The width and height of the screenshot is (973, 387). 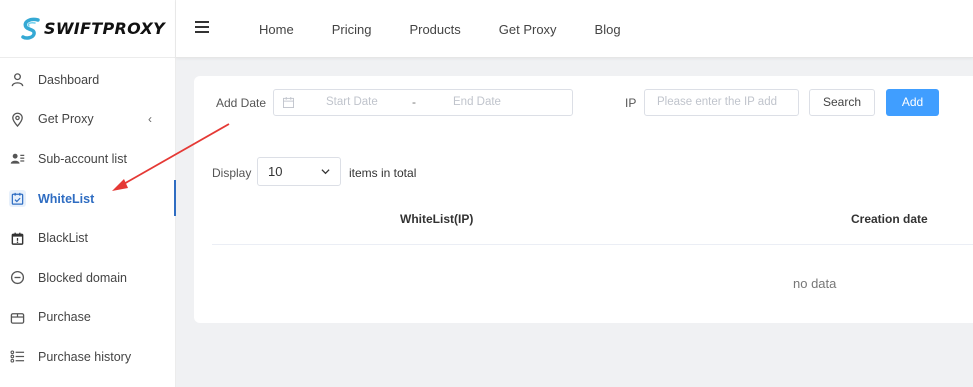 I want to click on ip-label: IP, so click(x=631, y=103).